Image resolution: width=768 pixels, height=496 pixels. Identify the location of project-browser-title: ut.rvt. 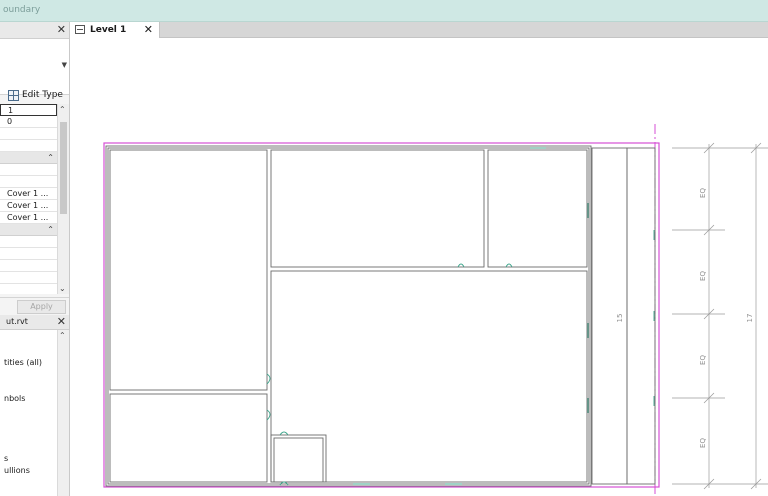
(17, 321).